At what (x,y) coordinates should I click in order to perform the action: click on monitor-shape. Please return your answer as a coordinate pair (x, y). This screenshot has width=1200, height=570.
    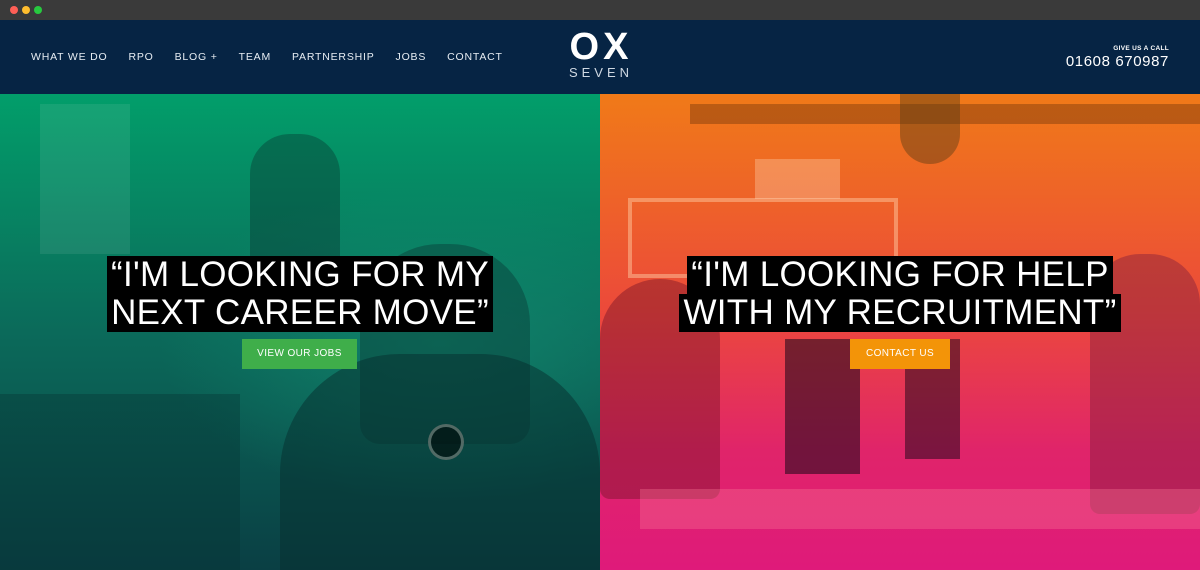
    Looking at the image, I should click on (822, 406).